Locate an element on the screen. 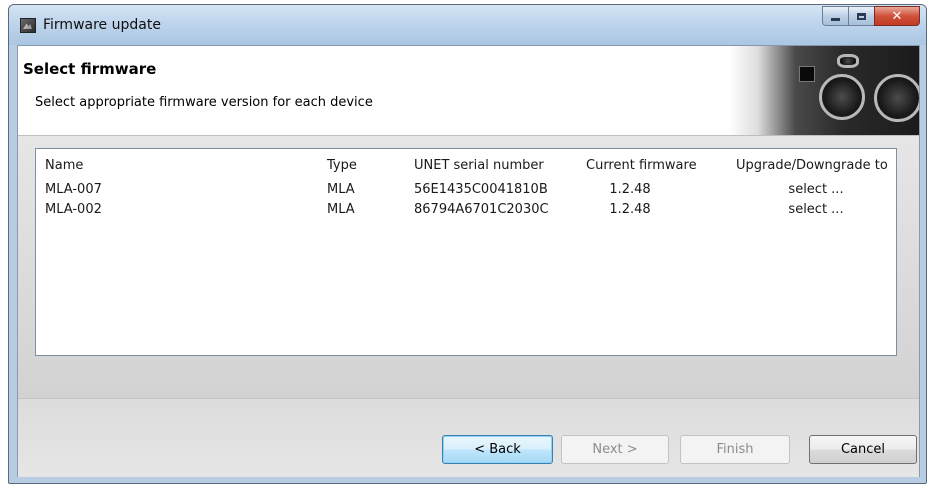  close-button: ✕ is located at coordinates (897, 16).